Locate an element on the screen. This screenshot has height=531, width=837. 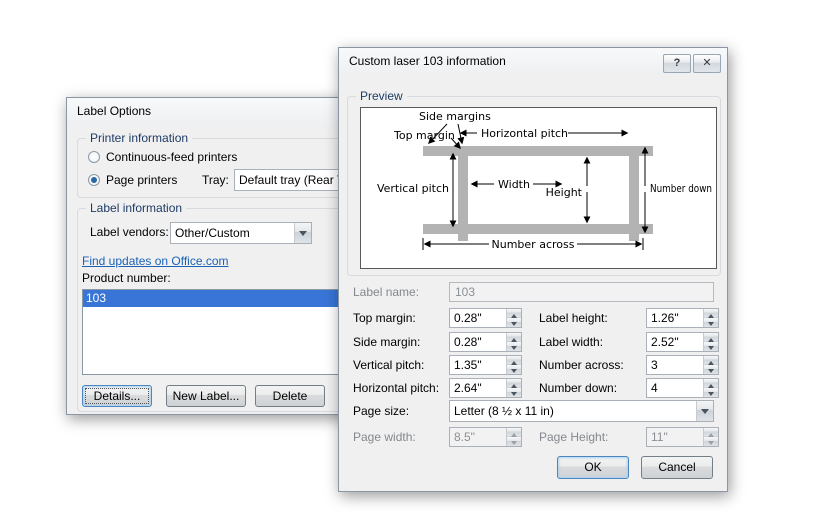
label-height-label: Label height: is located at coordinates (573, 318).